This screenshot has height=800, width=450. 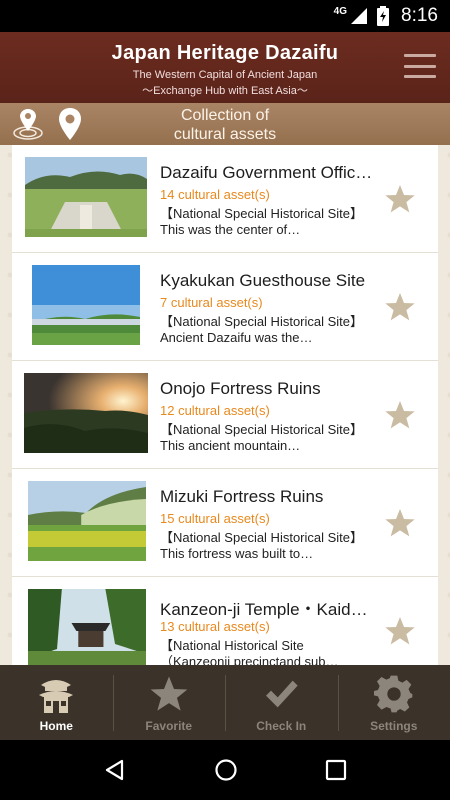 I want to click on nav-home-label: Home, so click(x=56, y=726).